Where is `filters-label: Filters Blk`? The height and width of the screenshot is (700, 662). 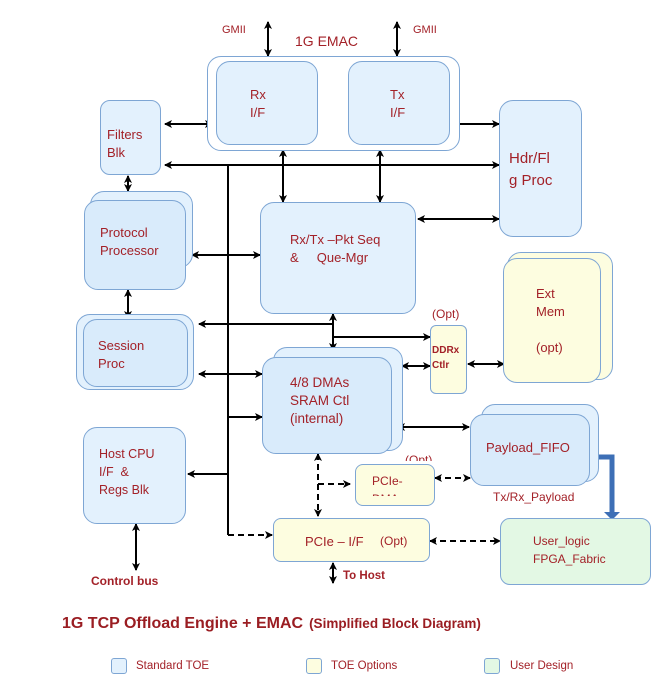 filters-label: Filters Blk is located at coordinates (125, 143).